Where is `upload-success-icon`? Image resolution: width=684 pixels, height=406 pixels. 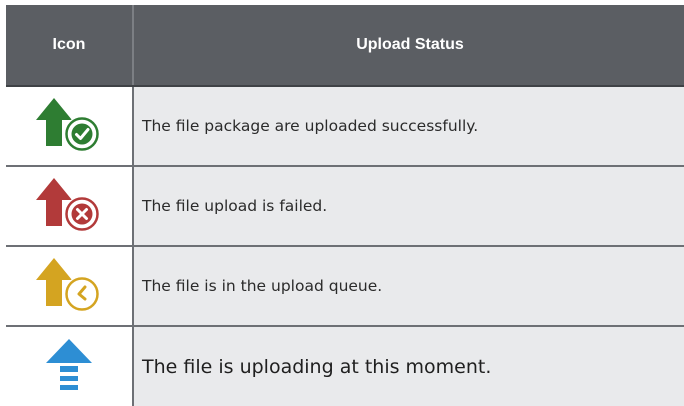
upload-success-icon is located at coordinates (68, 125).